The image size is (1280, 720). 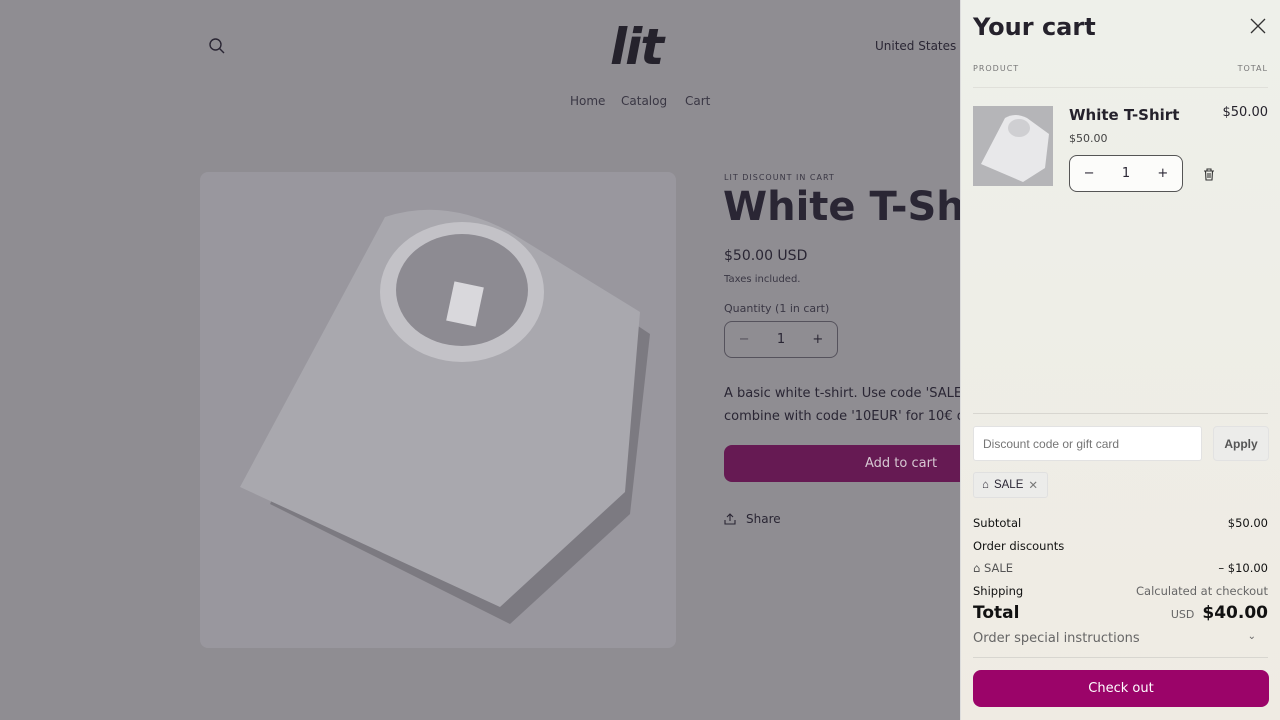 I want to click on instructions-label: Order special instructions, so click(x=1056, y=638).